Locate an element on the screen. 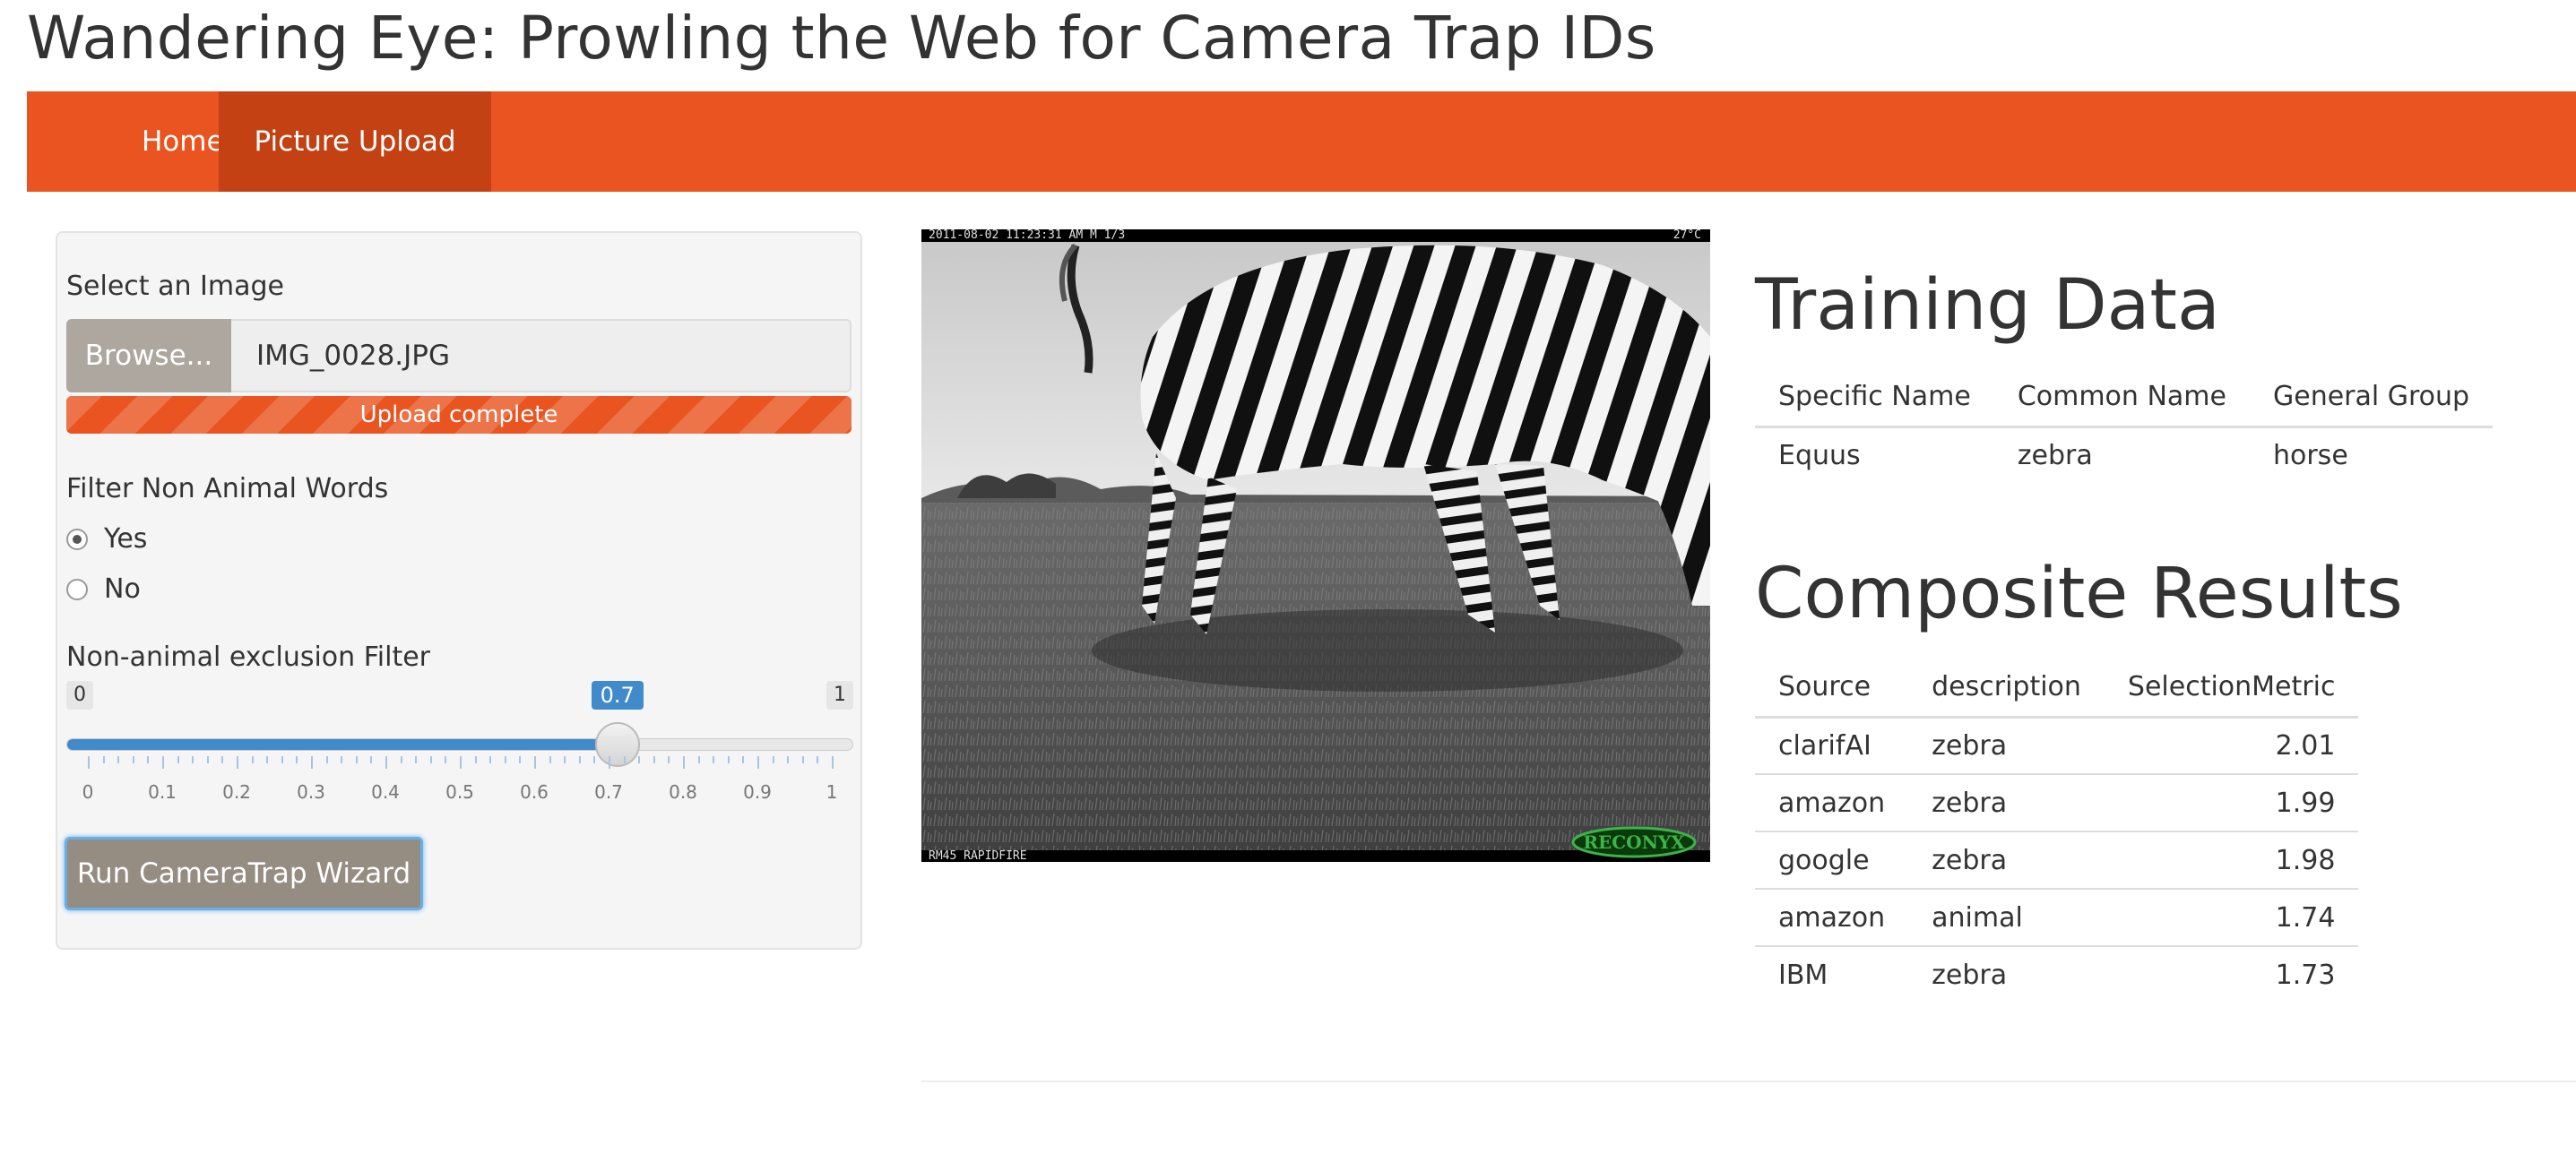 Image resolution: width=2576 pixels, height=1154 pixels. table-cell: zebra is located at coordinates (2006, 803).